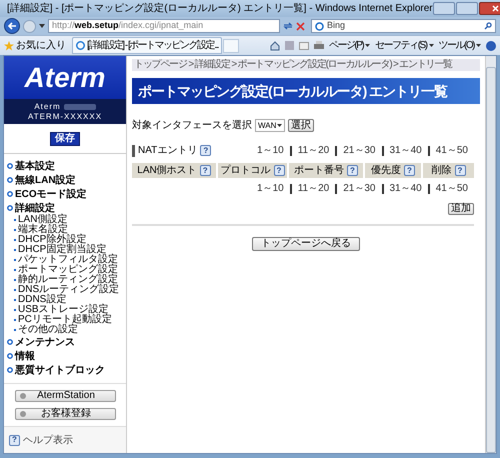 The height and width of the screenshot is (458, 500). Describe the element at coordinates (488, 26) in the screenshot. I see `search-icon` at that location.